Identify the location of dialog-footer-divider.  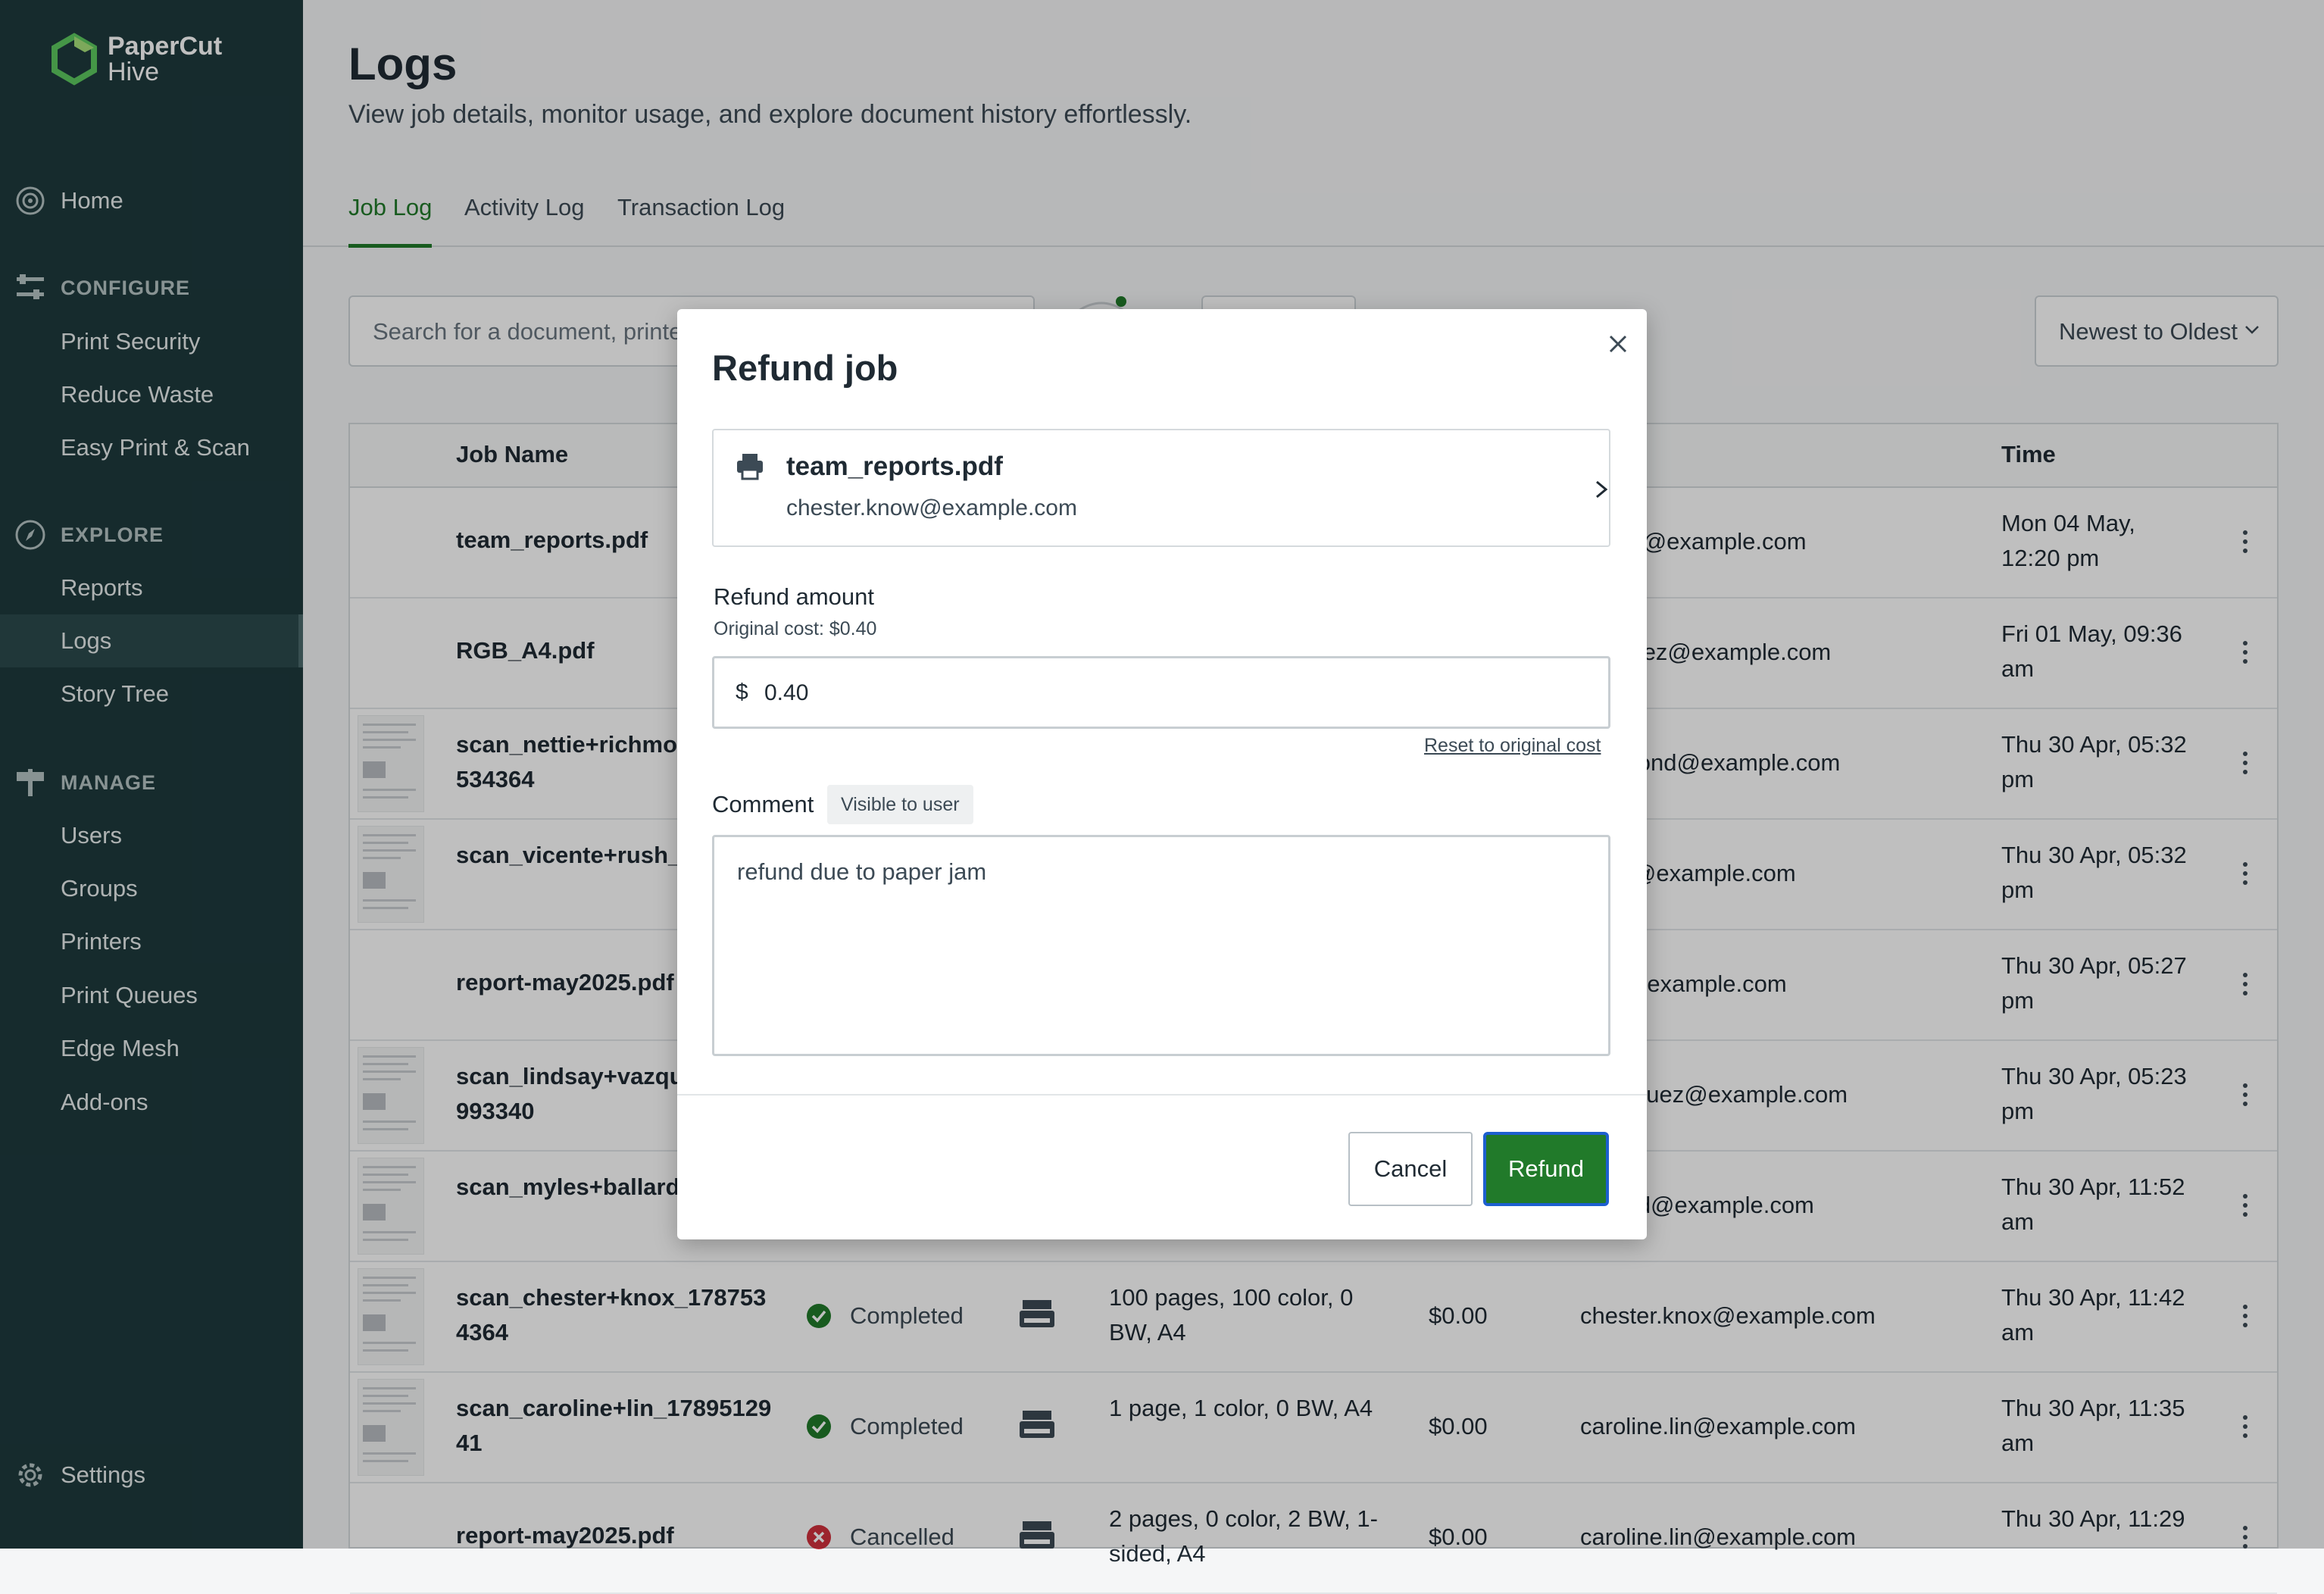
(1162, 1094).